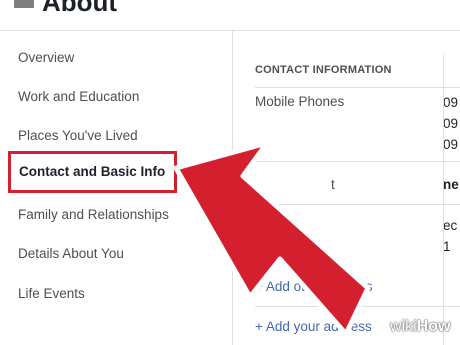 The image size is (460, 345). Describe the element at coordinates (93, 215) in the screenshot. I see `sidebar-item-family-relationships: Family and Relationships` at that location.